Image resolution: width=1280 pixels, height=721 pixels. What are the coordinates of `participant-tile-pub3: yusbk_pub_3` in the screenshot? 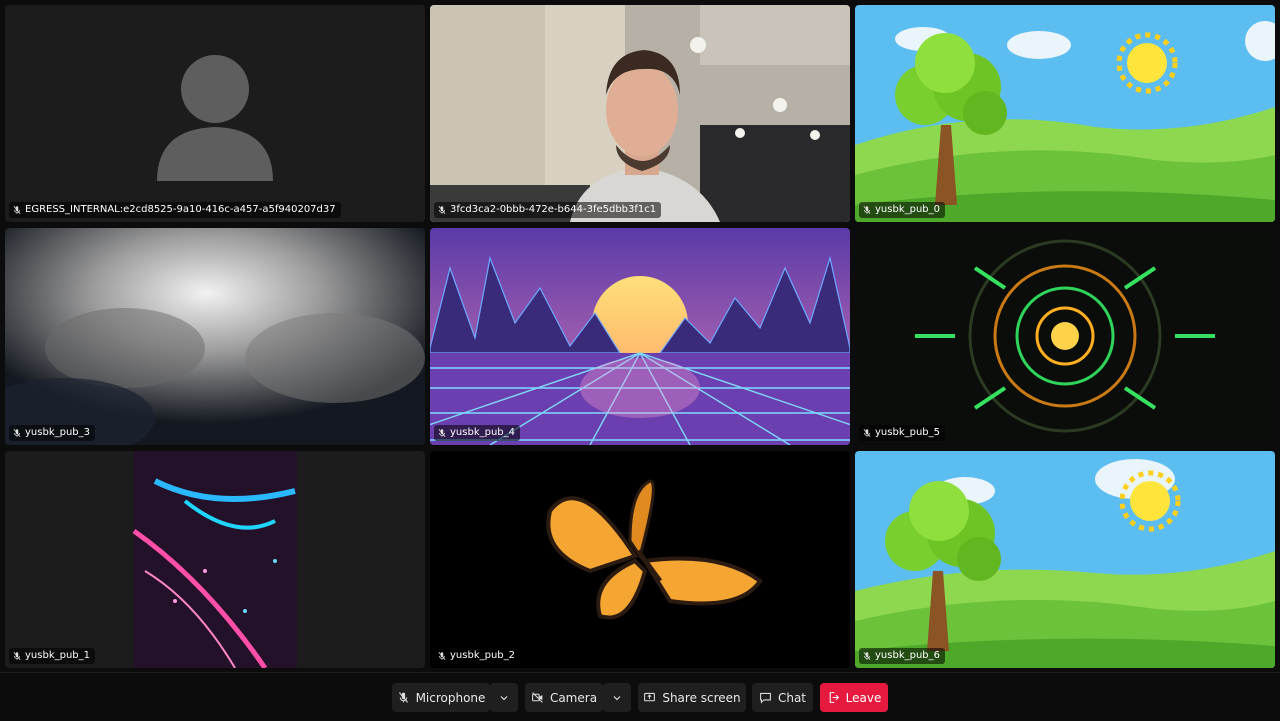 It's located at (215, 336).